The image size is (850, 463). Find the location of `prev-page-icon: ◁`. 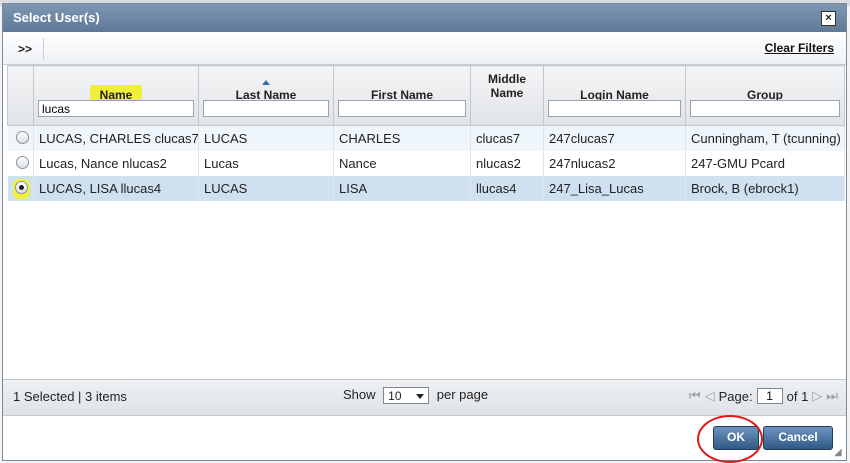

prev-page-icon: ◁ is located at coordinates (710, 396).